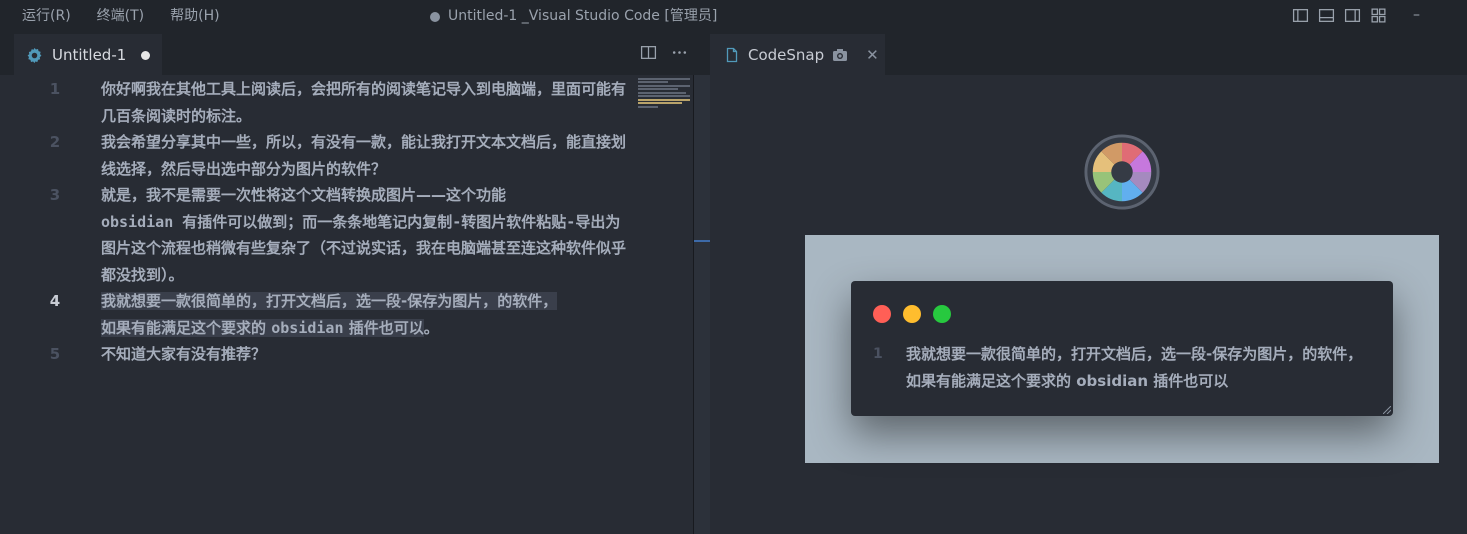  What do you see at coordinates (1387, 410) in the screenshot?
I see `resize-handle-icon` at bounding box center [1387, 410].